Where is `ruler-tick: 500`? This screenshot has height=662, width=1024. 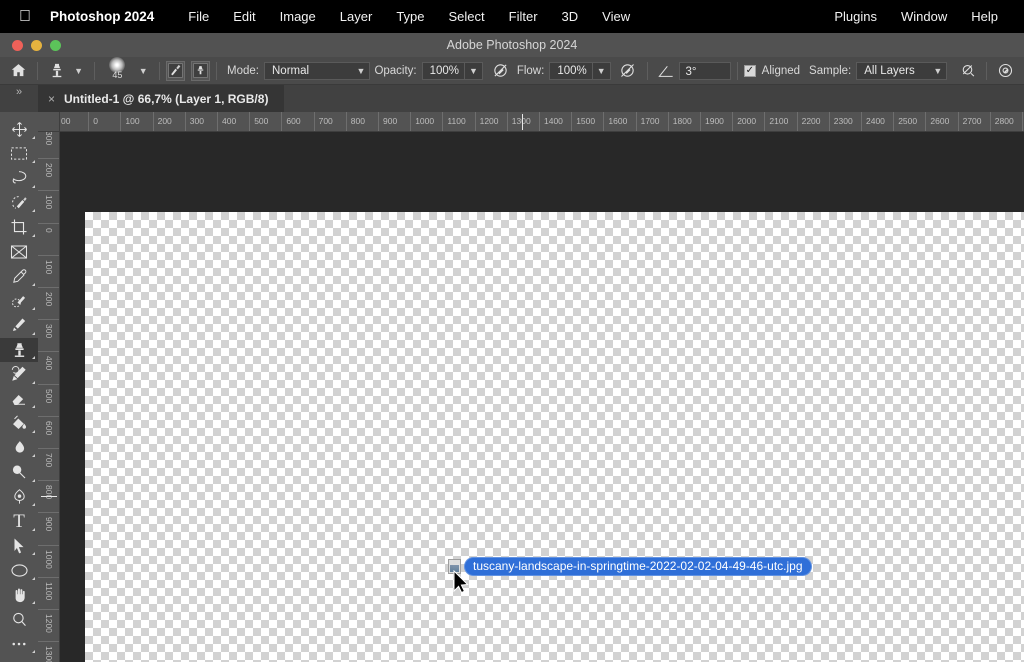 ruler-tick: 500 is located at coordinates (48, 399).